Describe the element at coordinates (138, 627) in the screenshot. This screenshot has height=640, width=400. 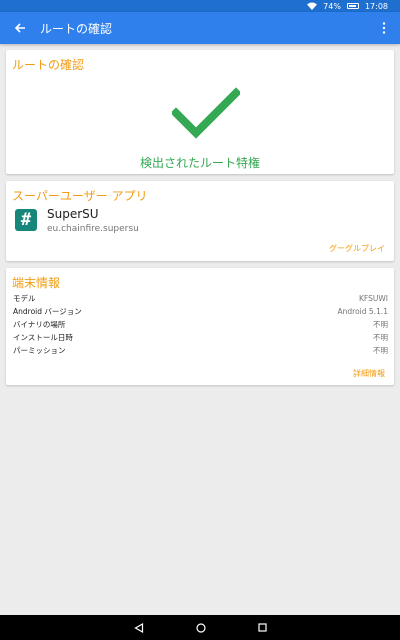
I see `back-triangle-icon` at that location.